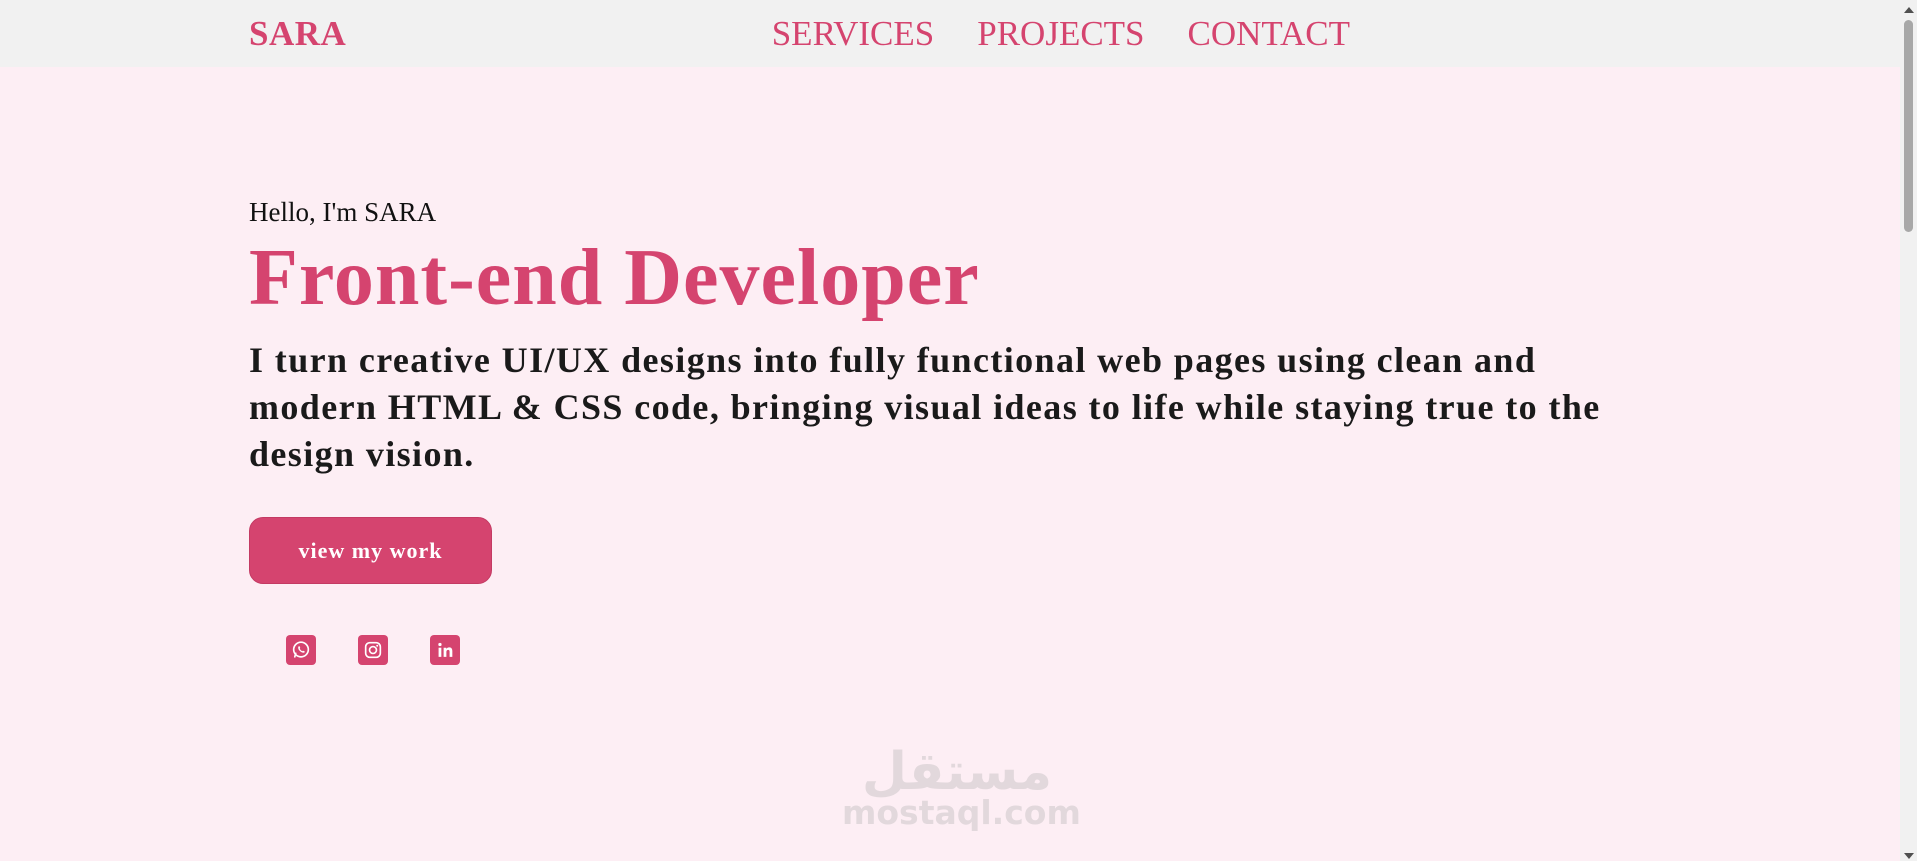 Image resolution: width=1917 pixels, height=861 pixels. I want to click on linkedin-icon, so click(445, 650).